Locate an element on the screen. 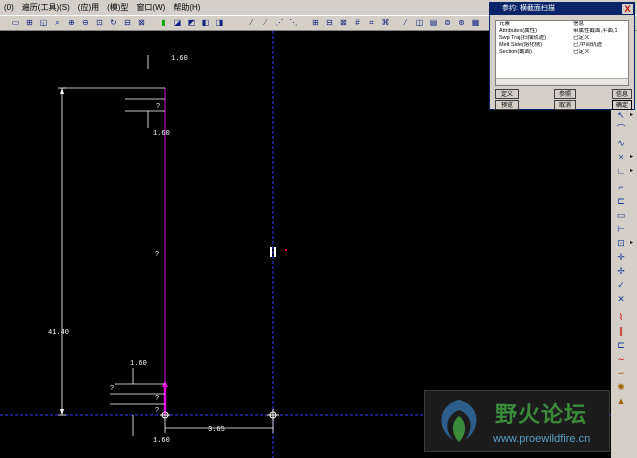 The image size is (637, 458). dim-q3: ? is located at coordinates (157, 399).